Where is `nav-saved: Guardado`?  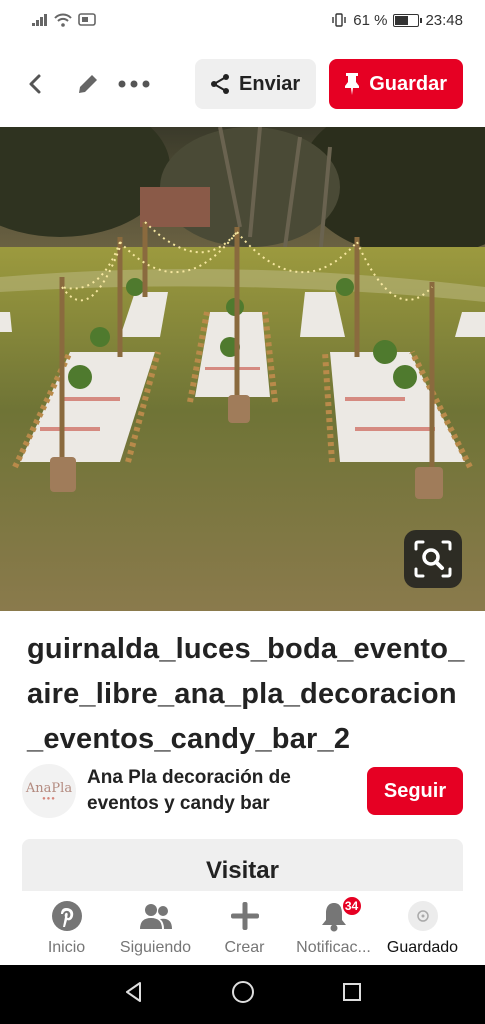 nav-saved: Guardado is located at coordinates (422, 928).